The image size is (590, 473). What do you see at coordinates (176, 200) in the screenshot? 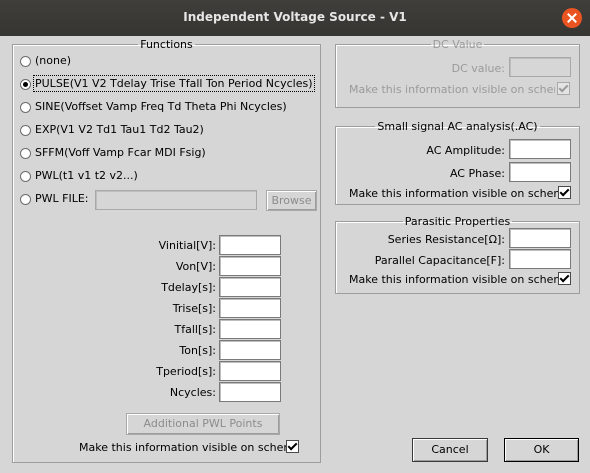
I see `pwl-file-input` at bounding box center [176, 200].